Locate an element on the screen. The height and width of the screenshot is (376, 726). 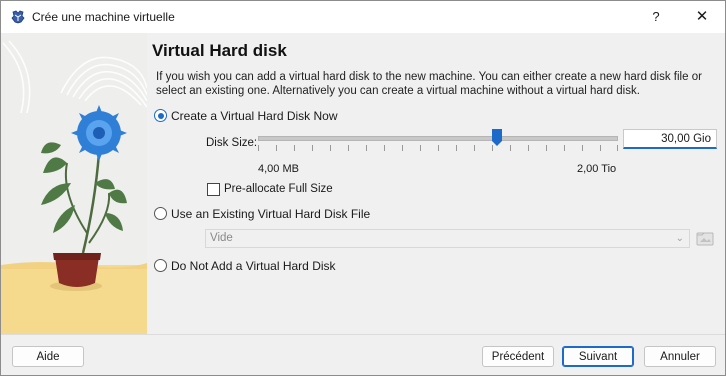
disk-size-input: 30,00 Gio is located at coordinates (670, 139).